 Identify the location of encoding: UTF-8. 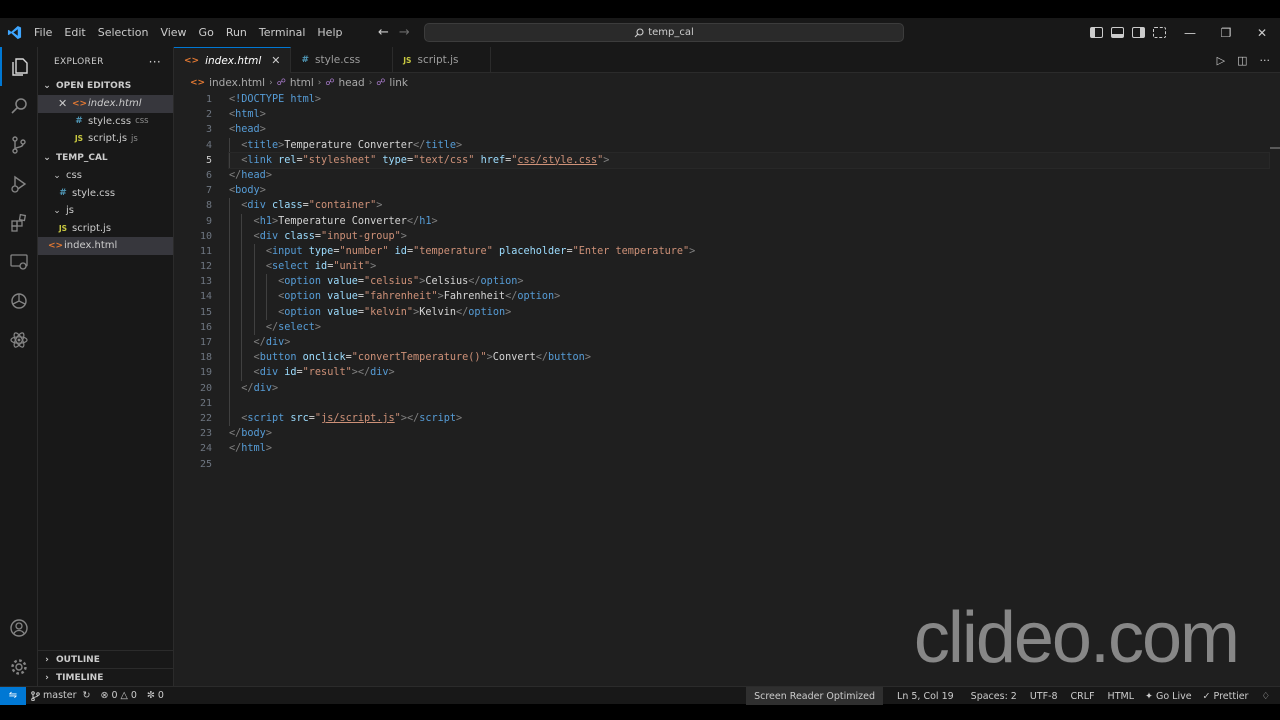
(1042, 696).